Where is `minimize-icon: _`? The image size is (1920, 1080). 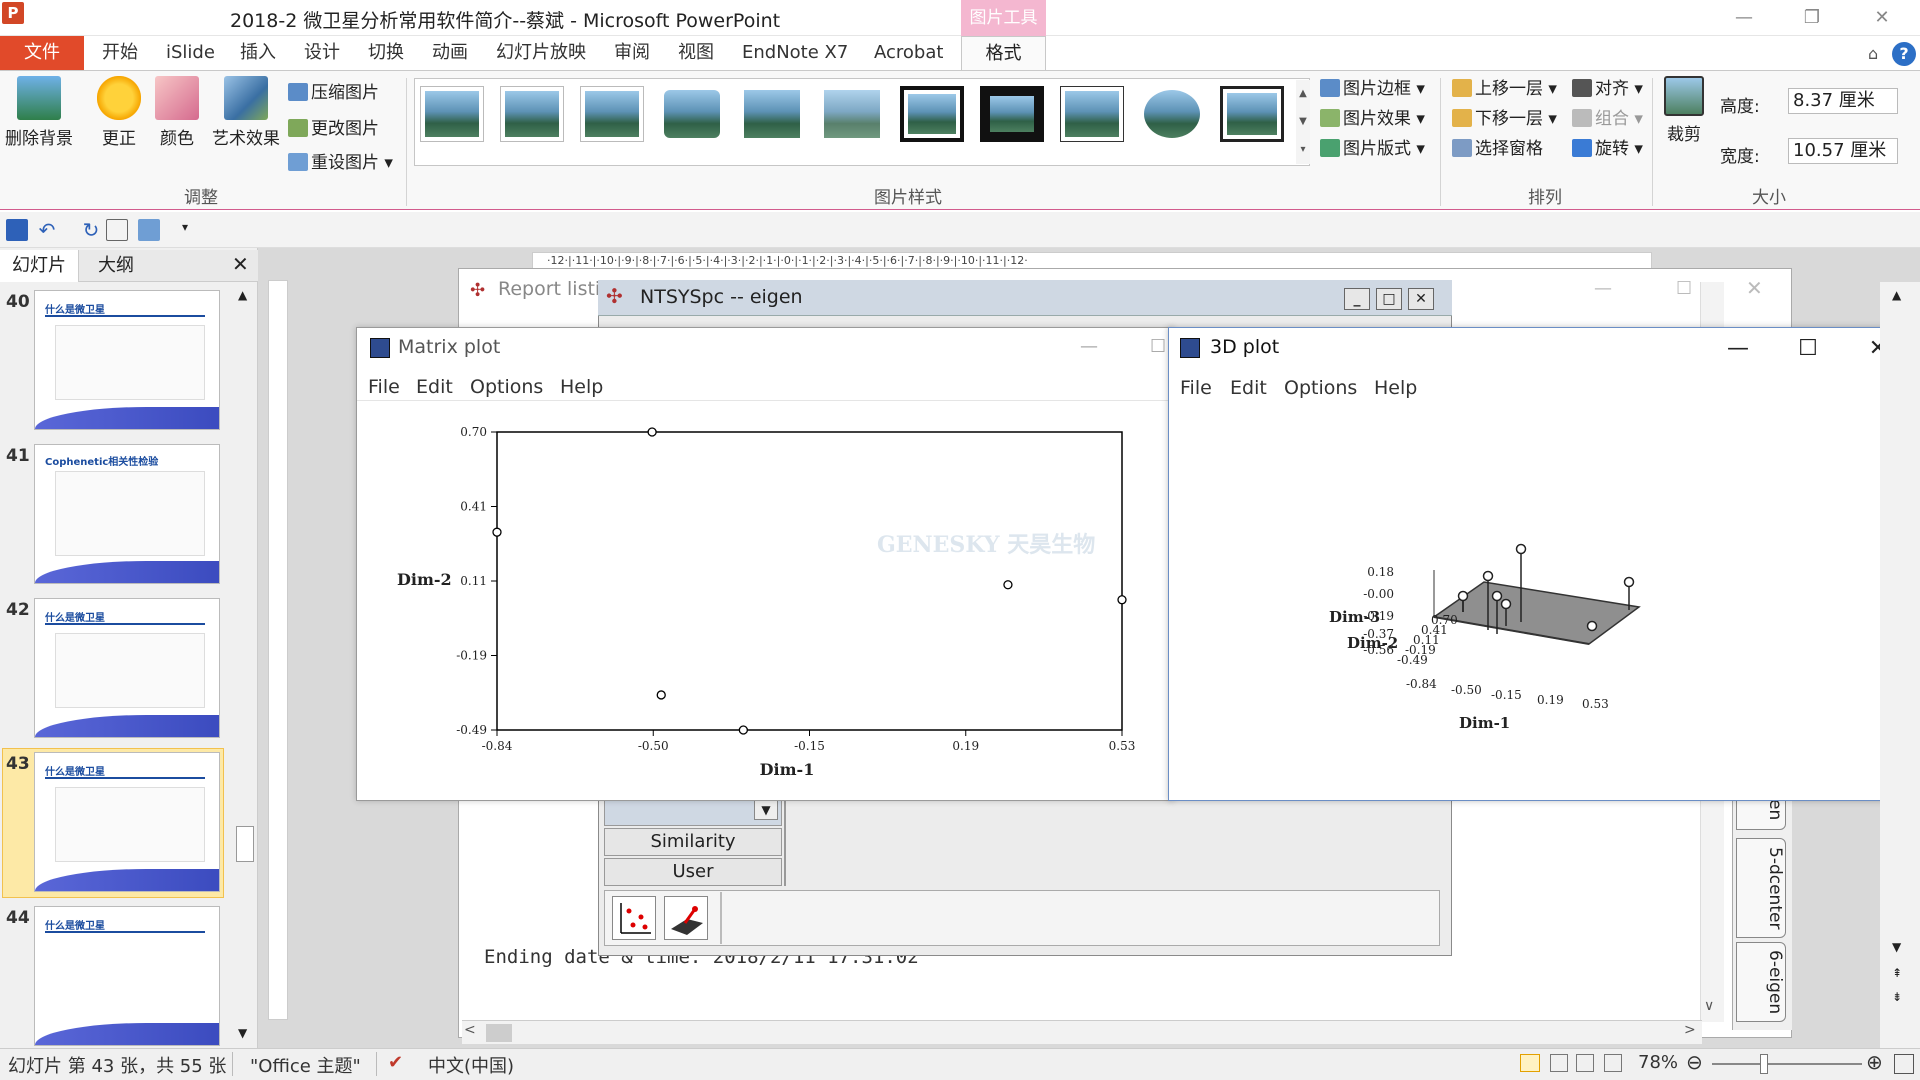
minimize-icon: _ is located at coordinates (1357, 299).